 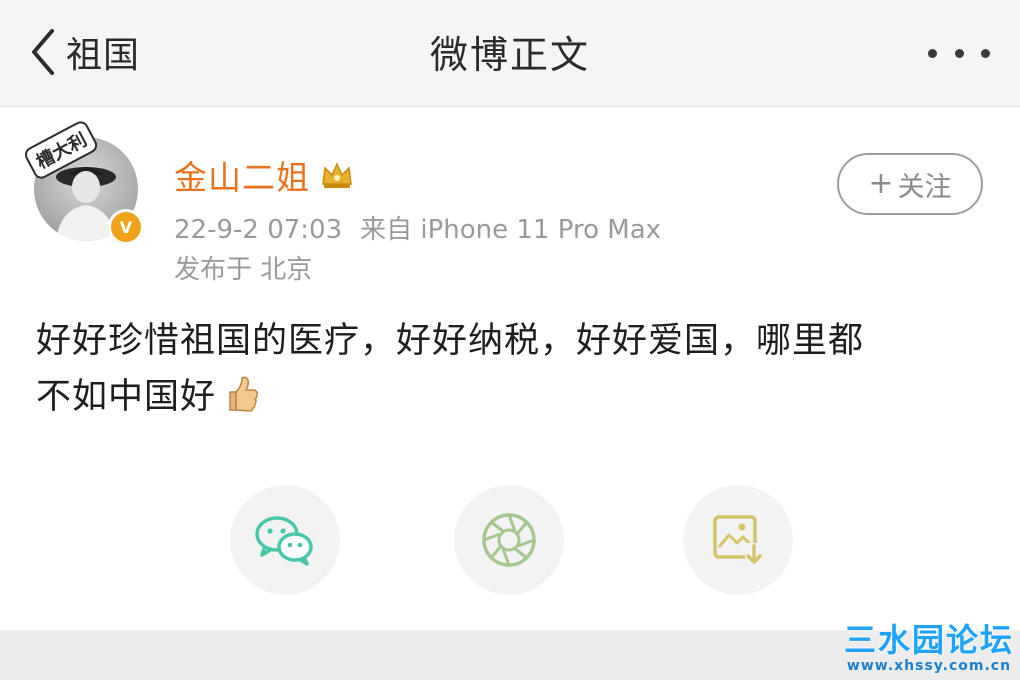 What do you see at coordinates (243, 270) in the screenshot?
I see `post-location: 发布于 北京` at bounding box center [243, 270].